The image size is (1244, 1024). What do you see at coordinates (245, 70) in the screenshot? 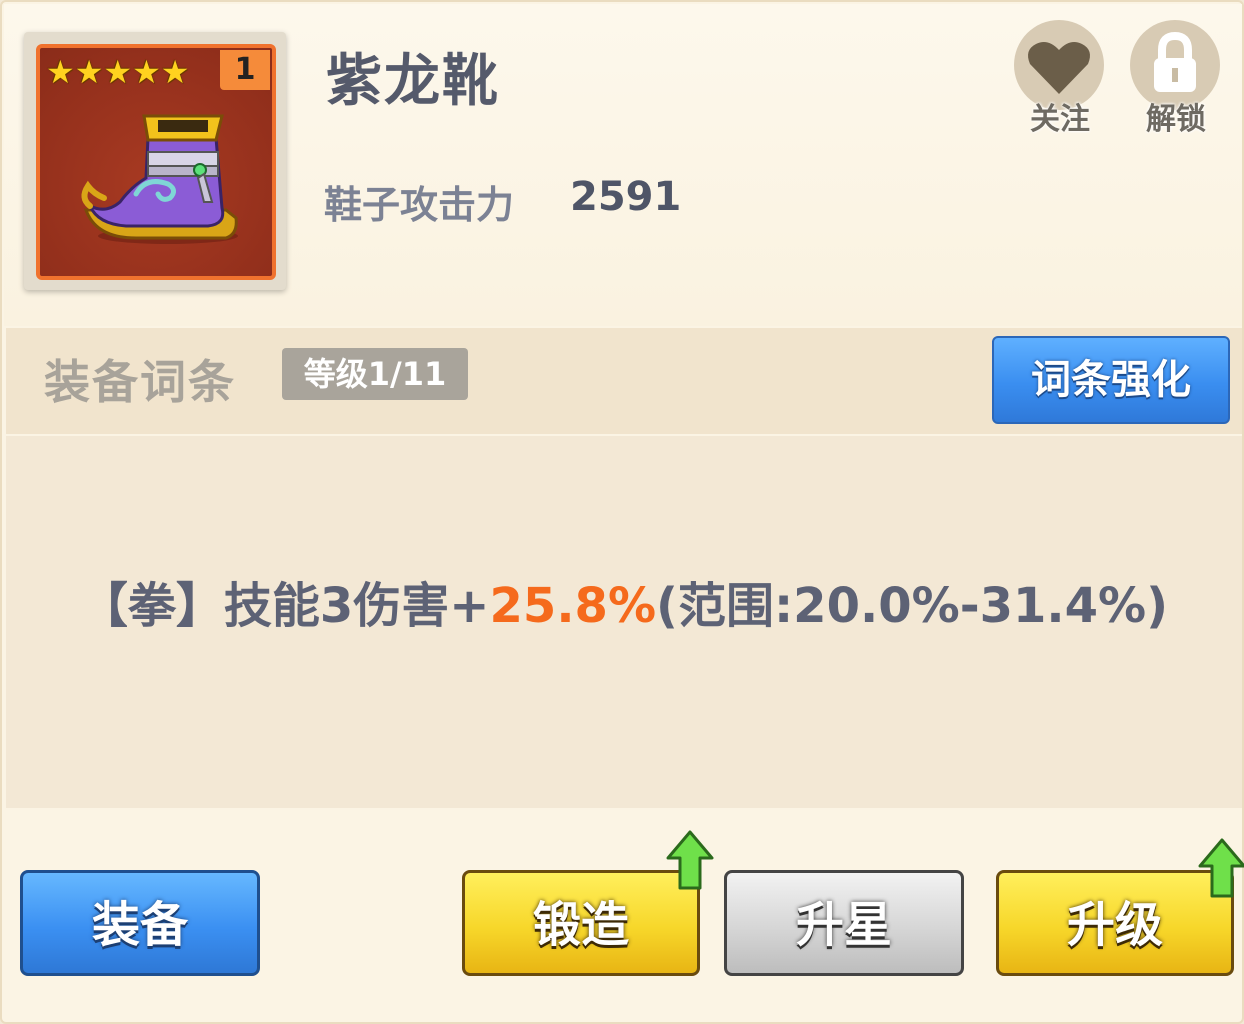
I see `item-count-badge: 1` at bounding box center [245, 70].